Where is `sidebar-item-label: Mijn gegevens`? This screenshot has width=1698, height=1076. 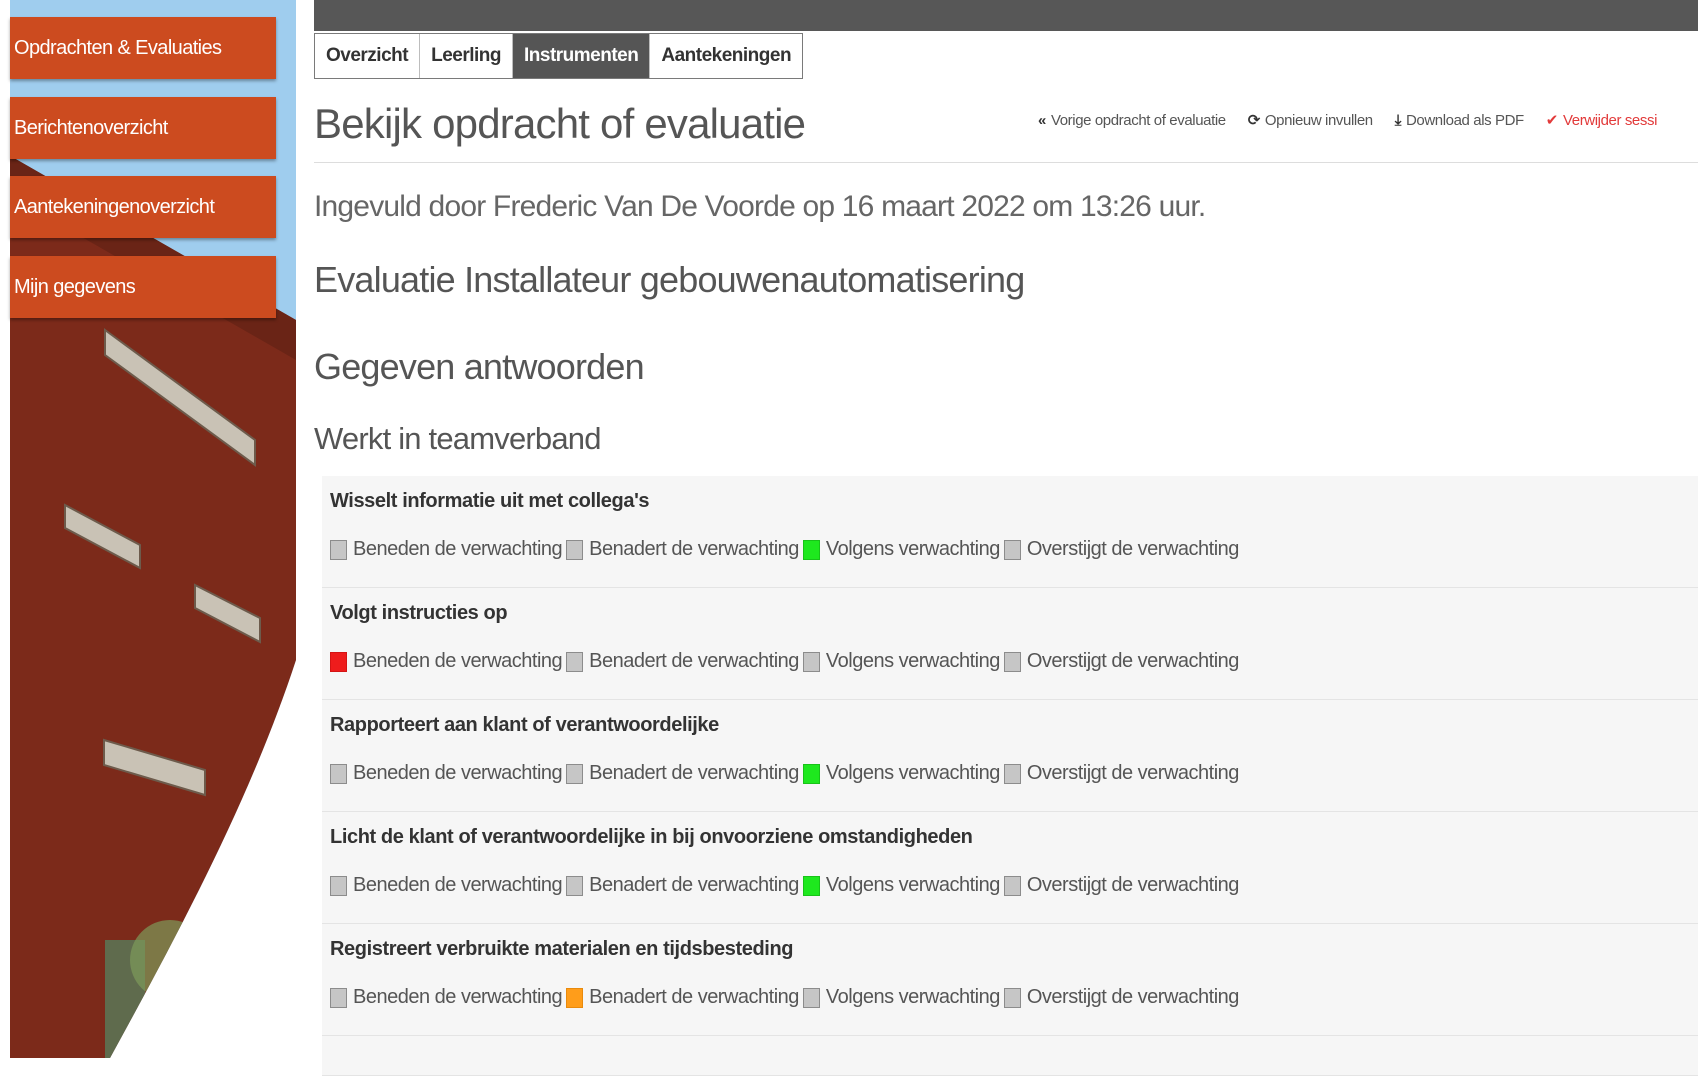
sidebar-item-label: Mijn gegevens is located at coordinates (75, 286).